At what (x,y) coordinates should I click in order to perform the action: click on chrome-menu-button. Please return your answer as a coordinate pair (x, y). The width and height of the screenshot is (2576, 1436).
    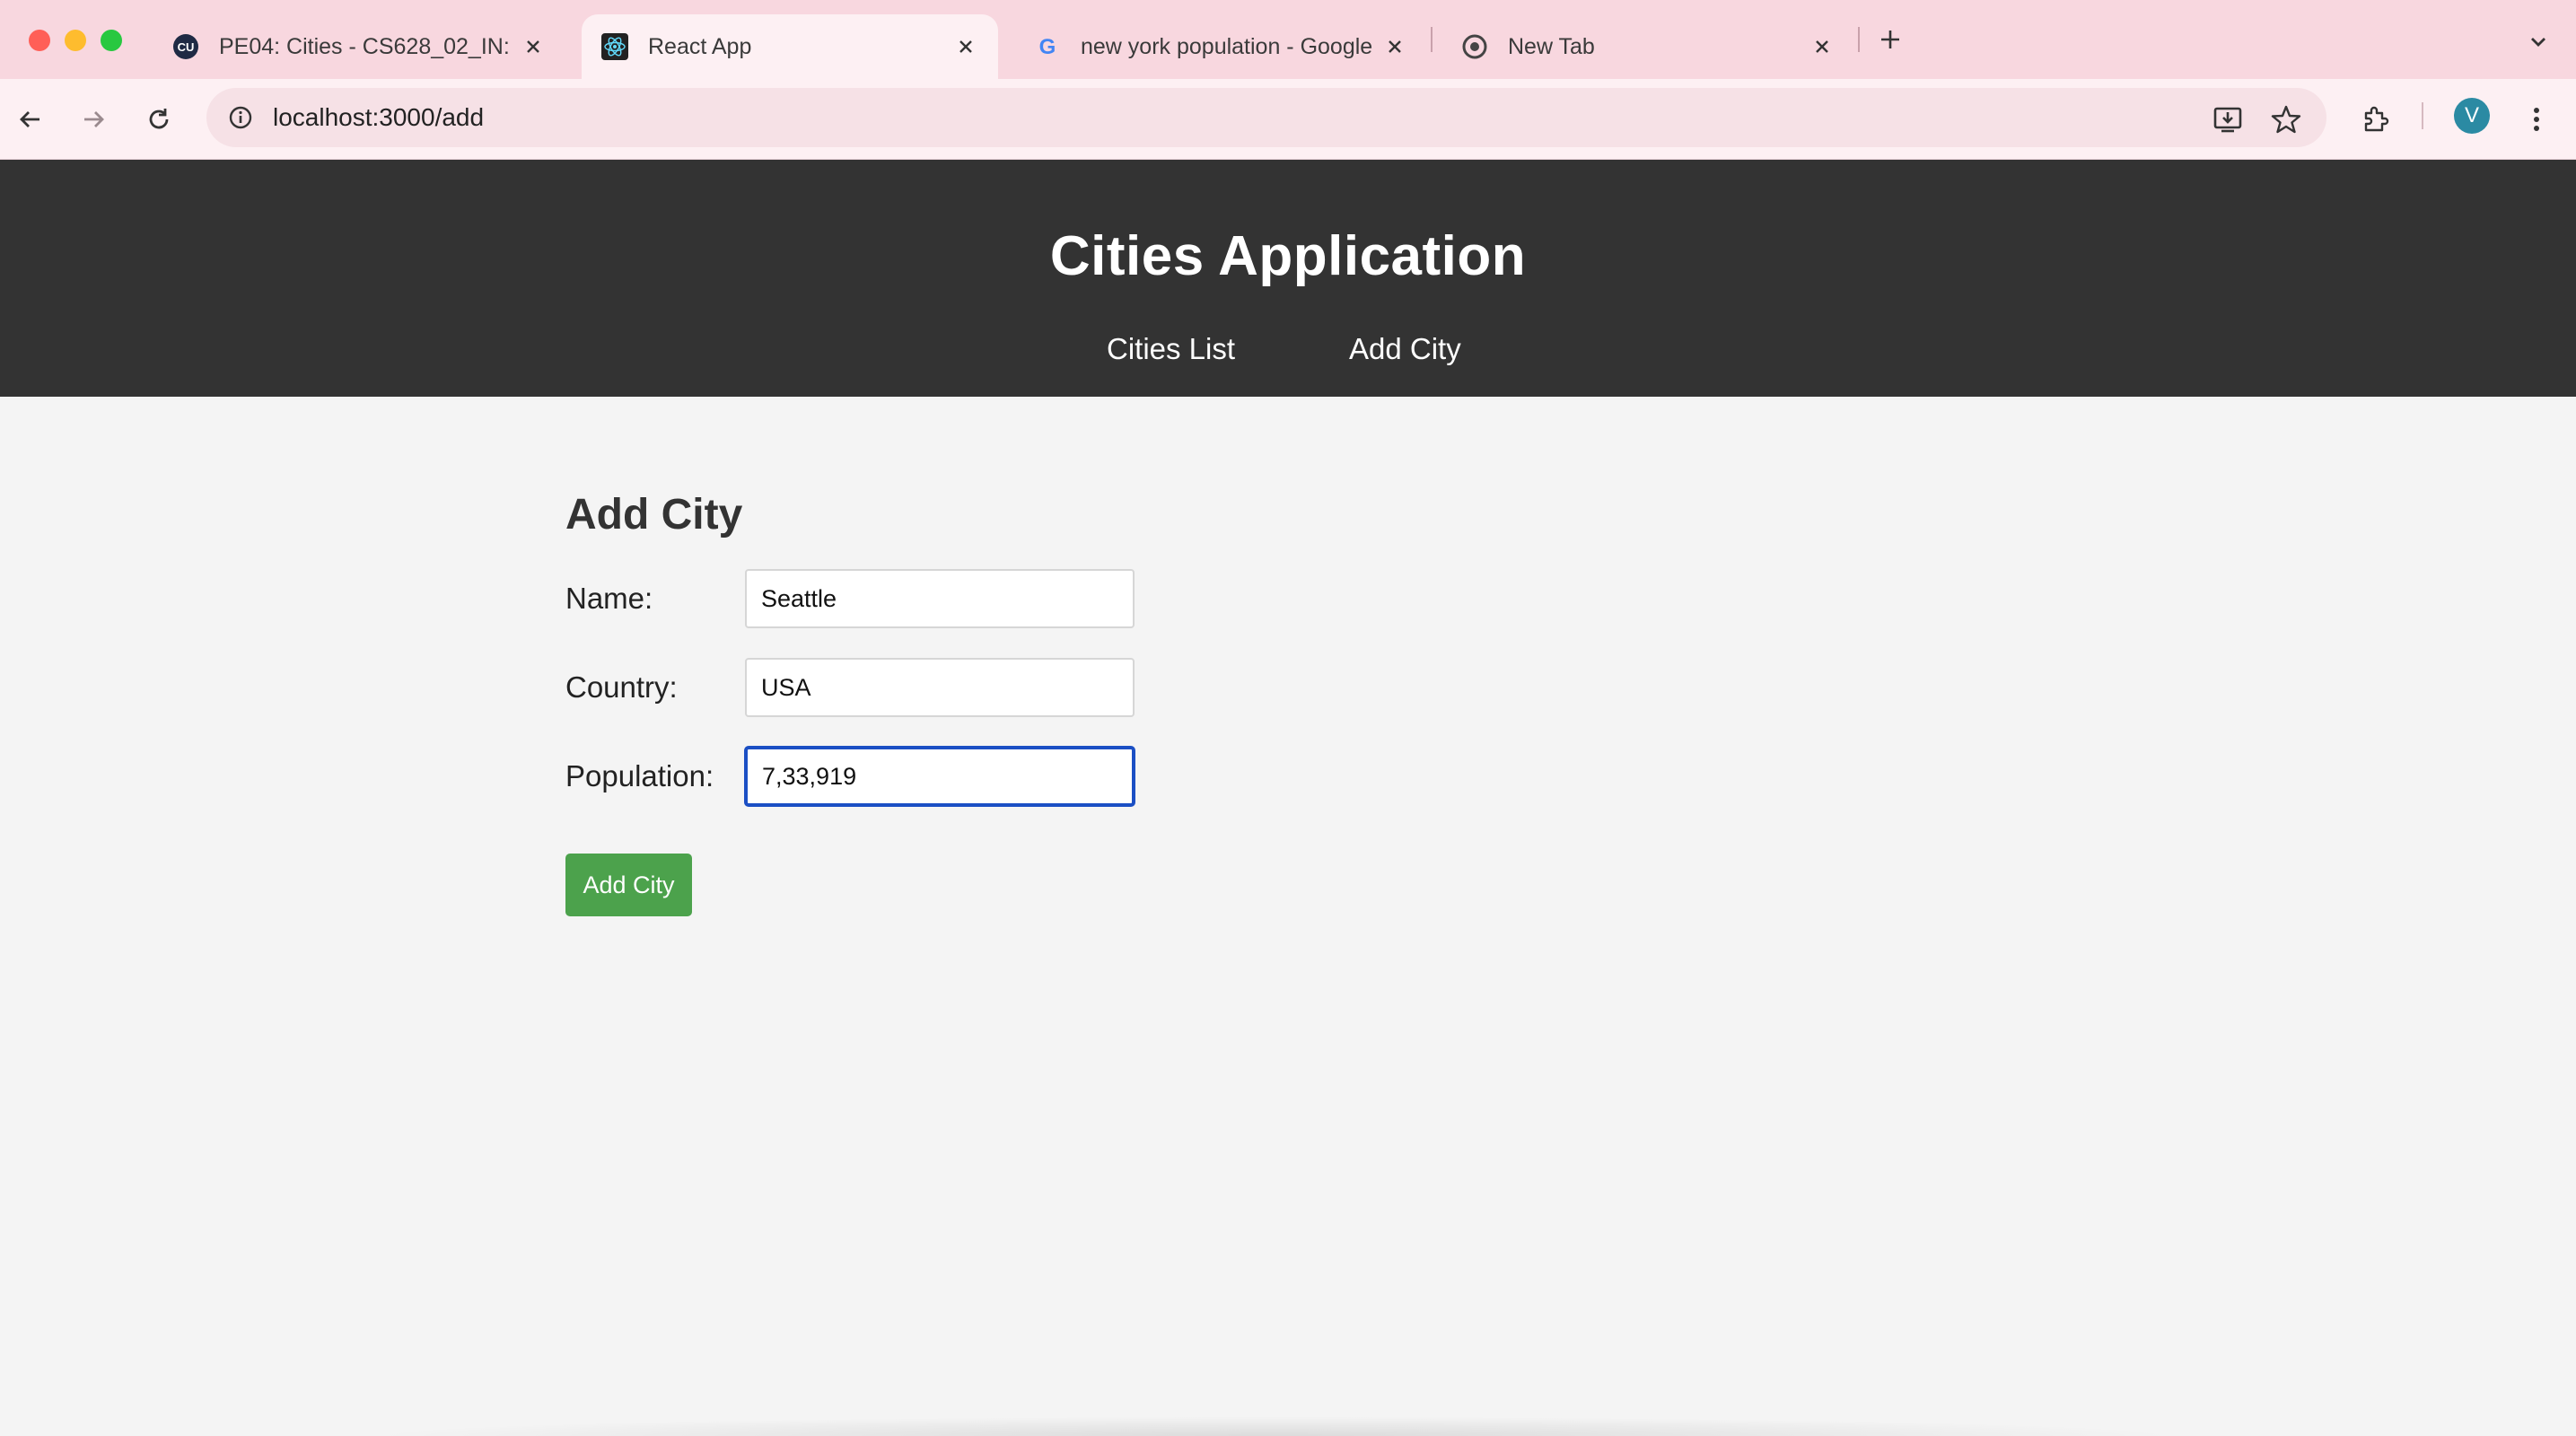
    Looking at the image, I should click on (2536, 119).